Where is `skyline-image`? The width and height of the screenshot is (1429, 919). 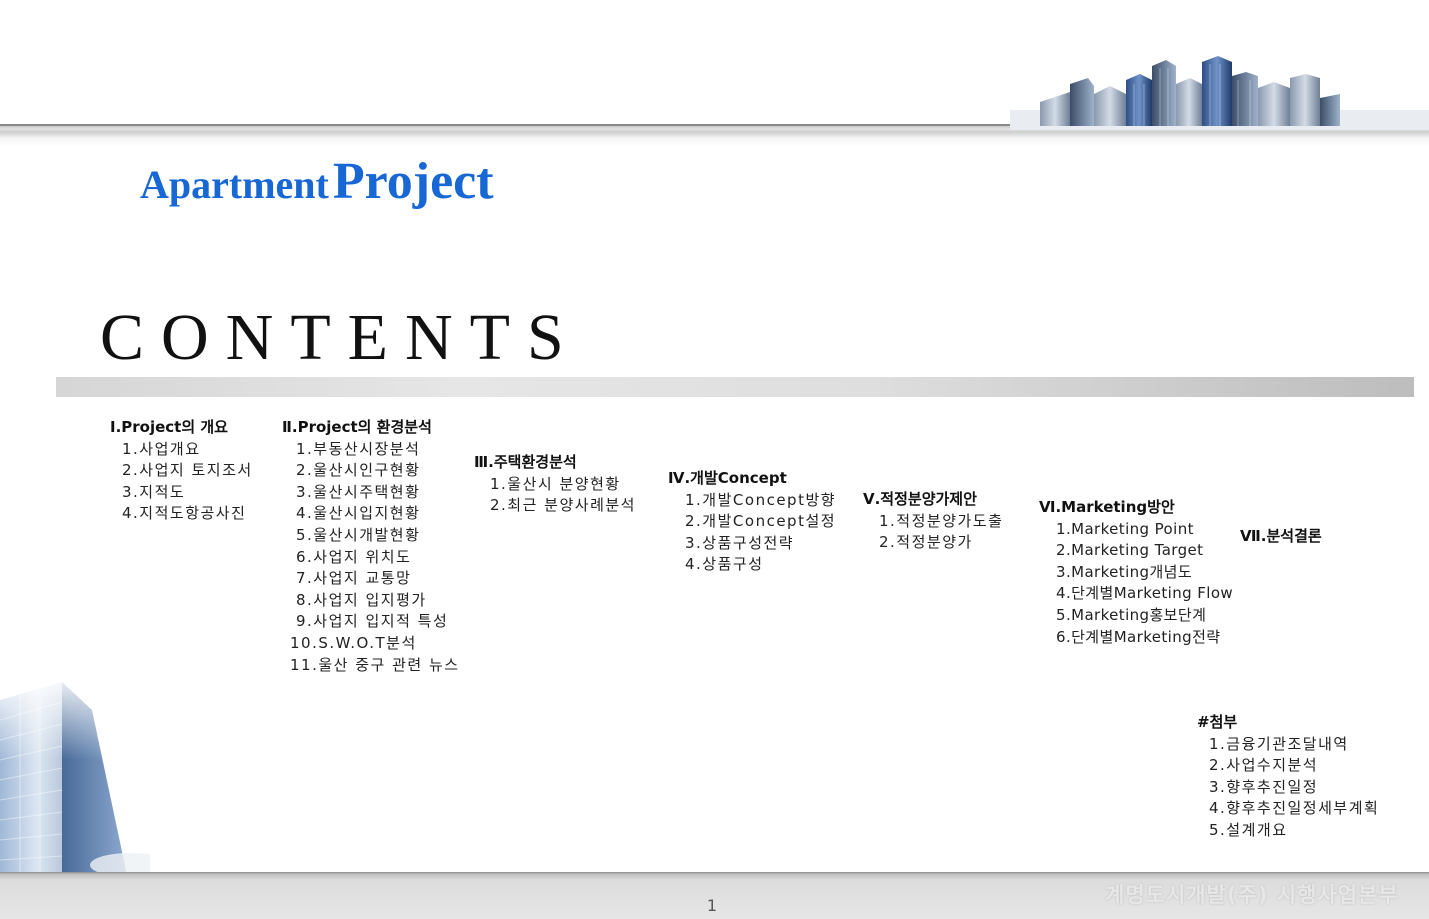 skyline-image is located at coordinates (1219, 93).